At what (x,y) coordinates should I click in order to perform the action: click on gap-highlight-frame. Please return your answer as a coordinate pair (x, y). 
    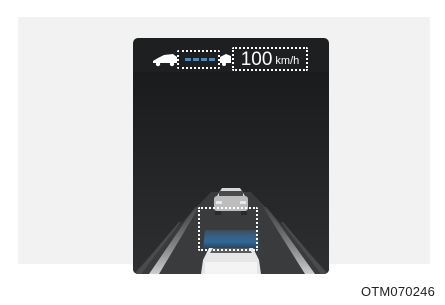
    Looking at the image, I should click on (198, 59).